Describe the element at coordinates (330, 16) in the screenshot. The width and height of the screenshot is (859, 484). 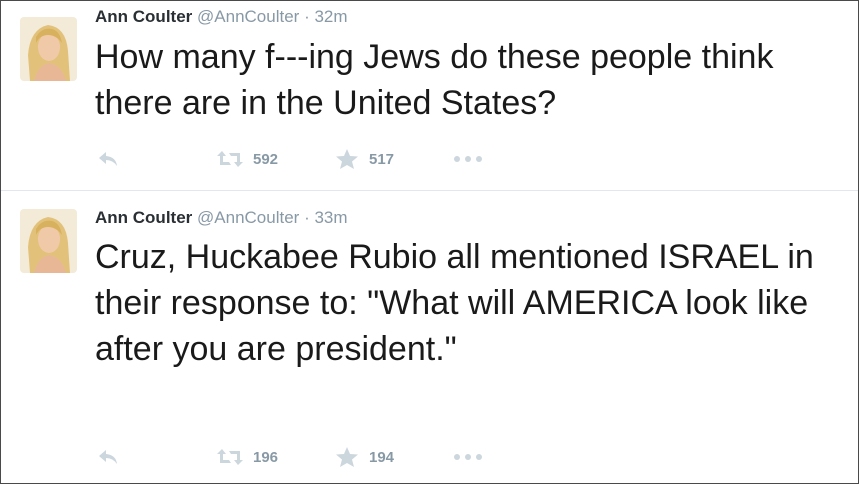
I see `timestamp: 32m` at that location.